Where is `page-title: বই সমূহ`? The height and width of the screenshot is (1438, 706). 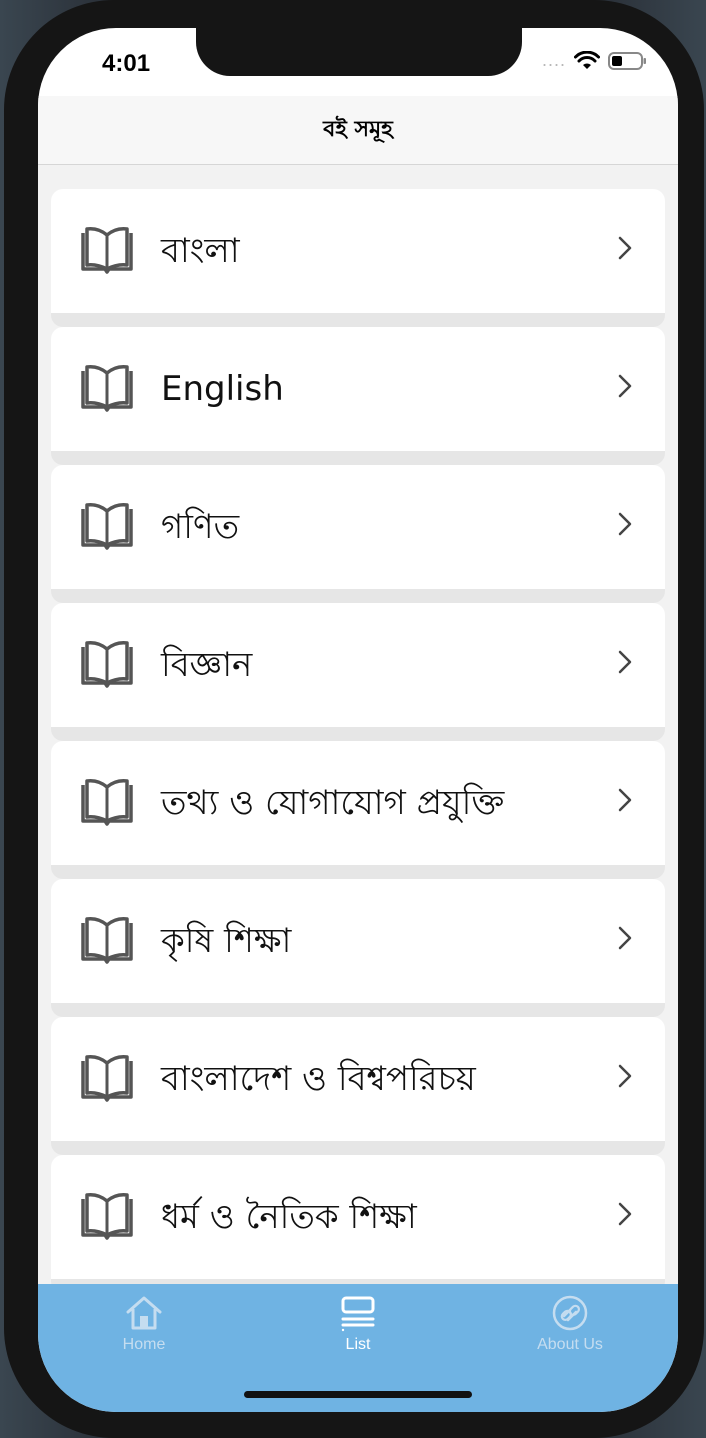
page-title: বই সমূহ is located at coordinates (358, 129).